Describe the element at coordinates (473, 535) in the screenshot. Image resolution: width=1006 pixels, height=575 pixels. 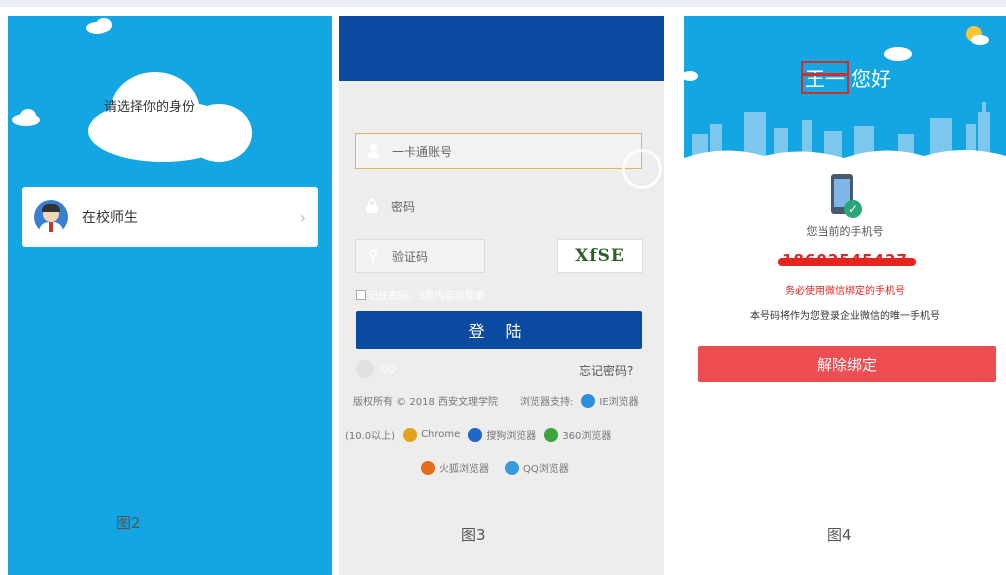
I see `figure-caption: 图3` at that location.